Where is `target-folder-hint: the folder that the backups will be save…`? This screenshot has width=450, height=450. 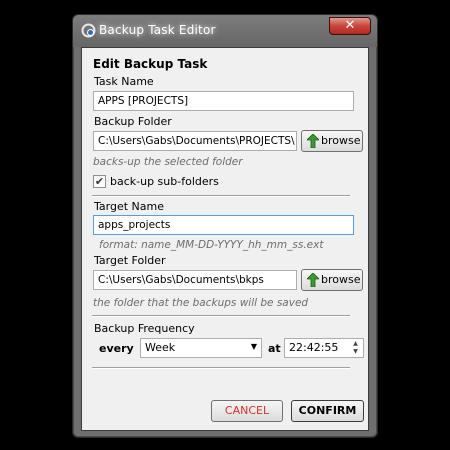 target-folder-hint: the folder that the backups will be save… is located at coordinates (201, 303).